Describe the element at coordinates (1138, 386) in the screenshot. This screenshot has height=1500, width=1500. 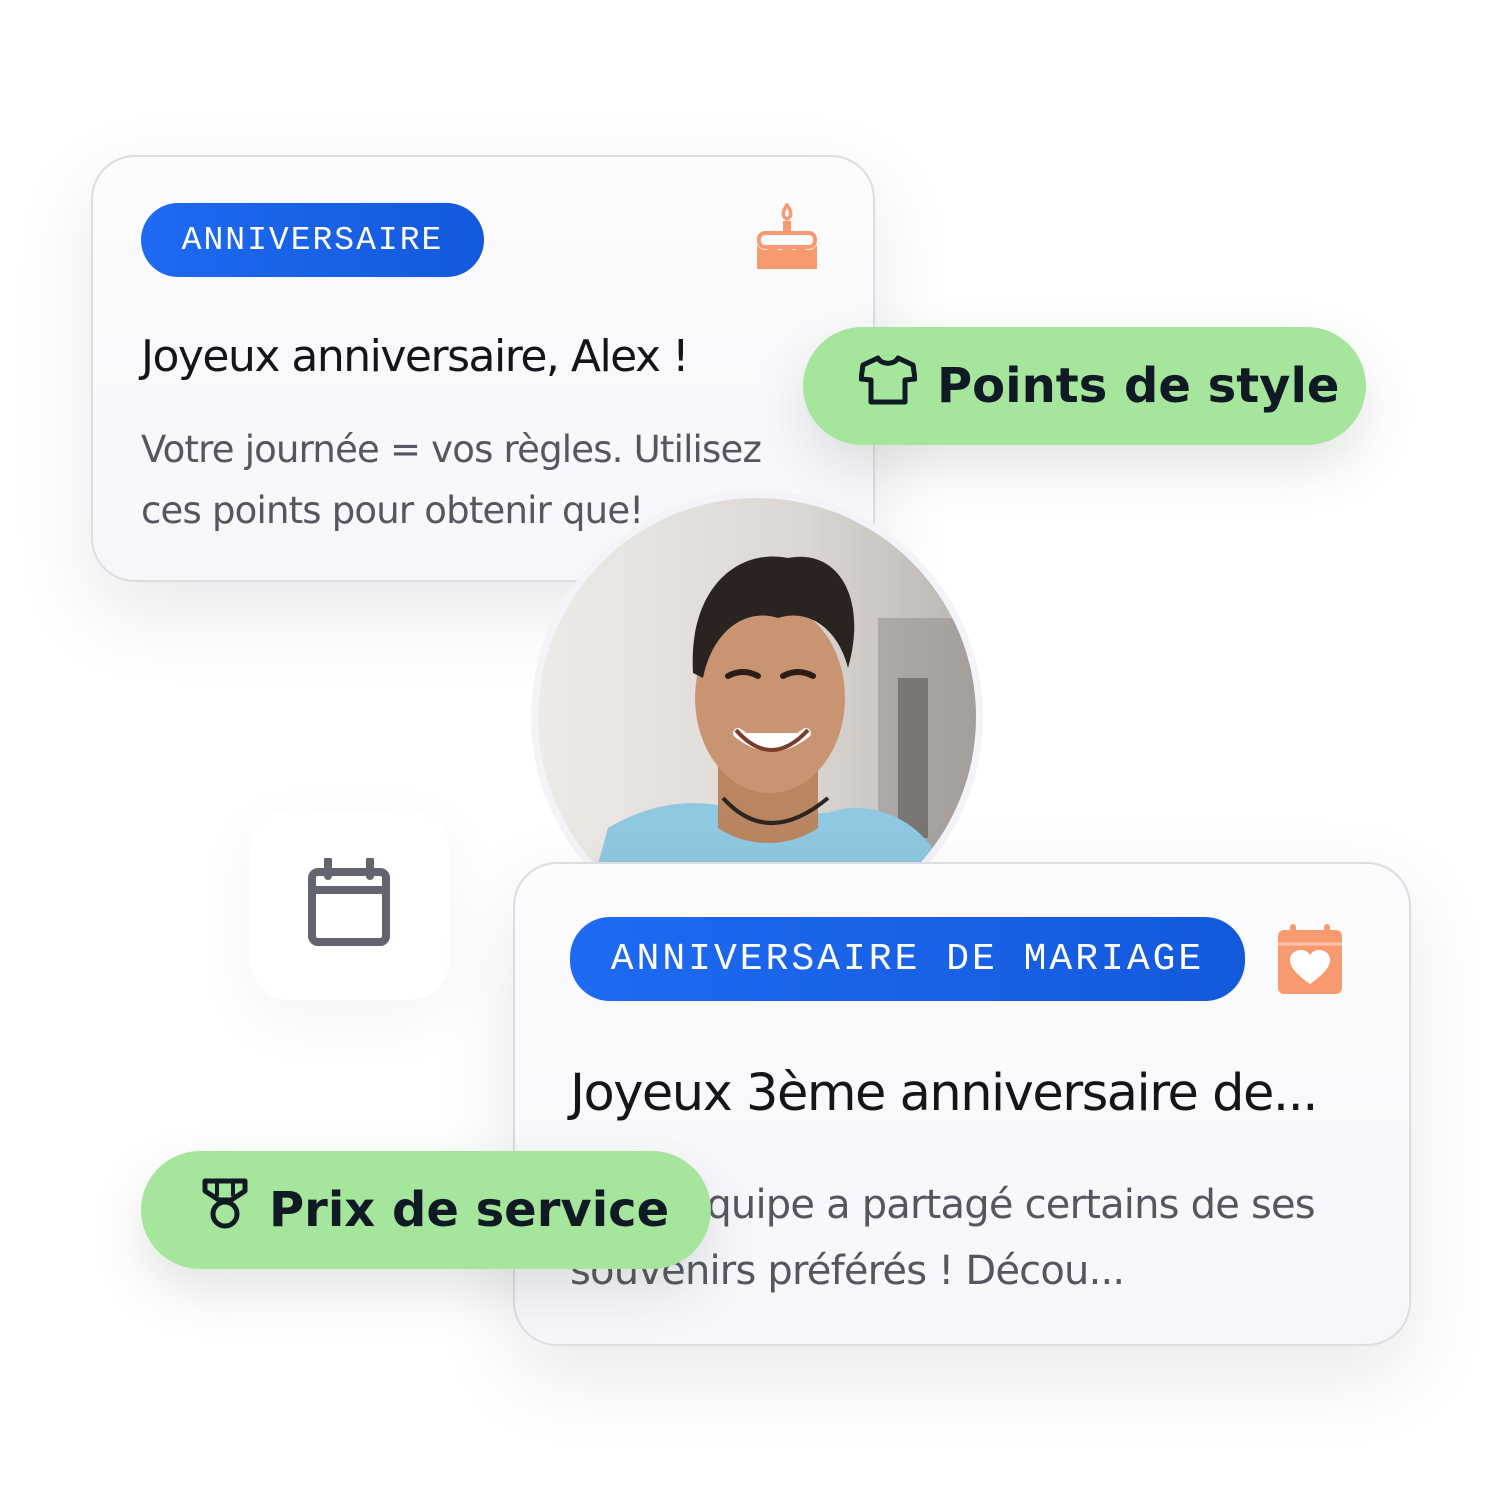
I see `style-points-label: Points de style` at that location.